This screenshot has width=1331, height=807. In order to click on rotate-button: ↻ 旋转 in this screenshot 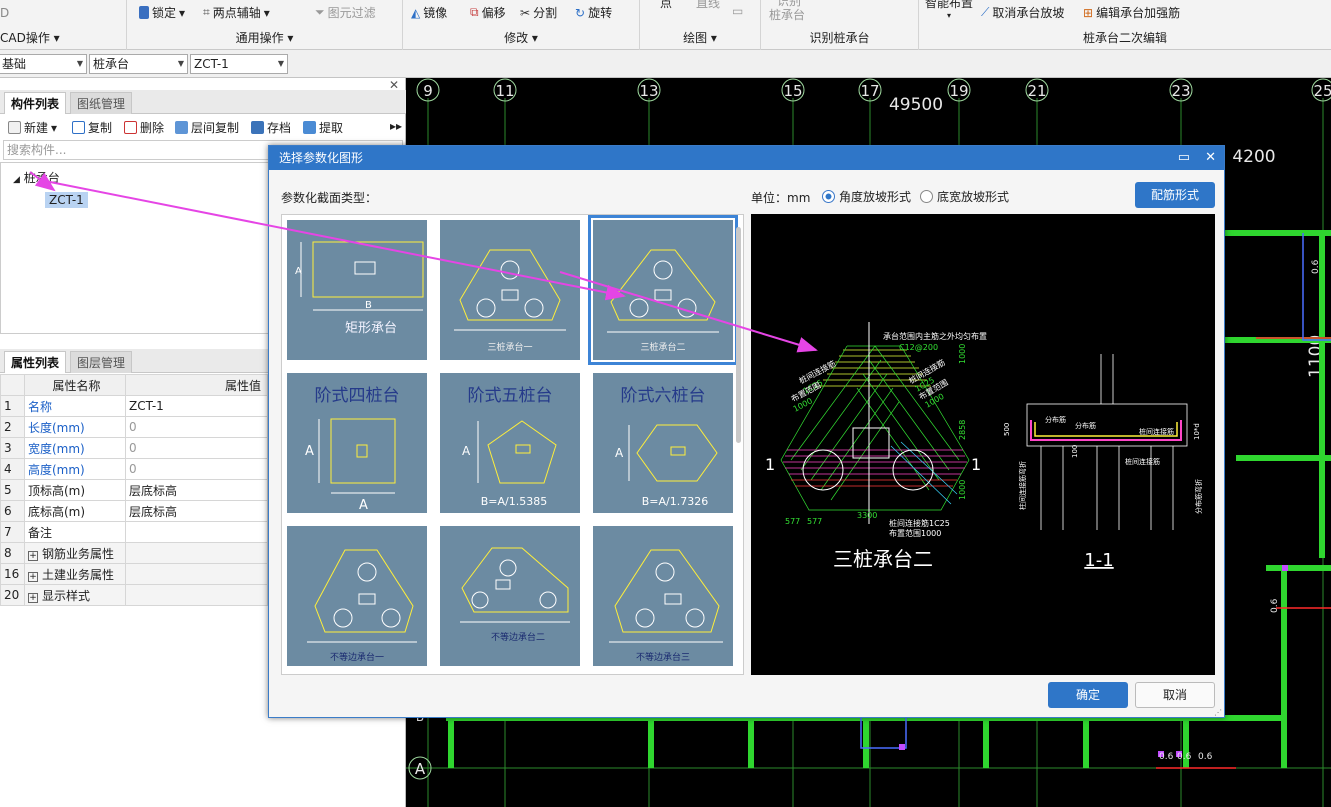, I will do `click(593, 12)`.